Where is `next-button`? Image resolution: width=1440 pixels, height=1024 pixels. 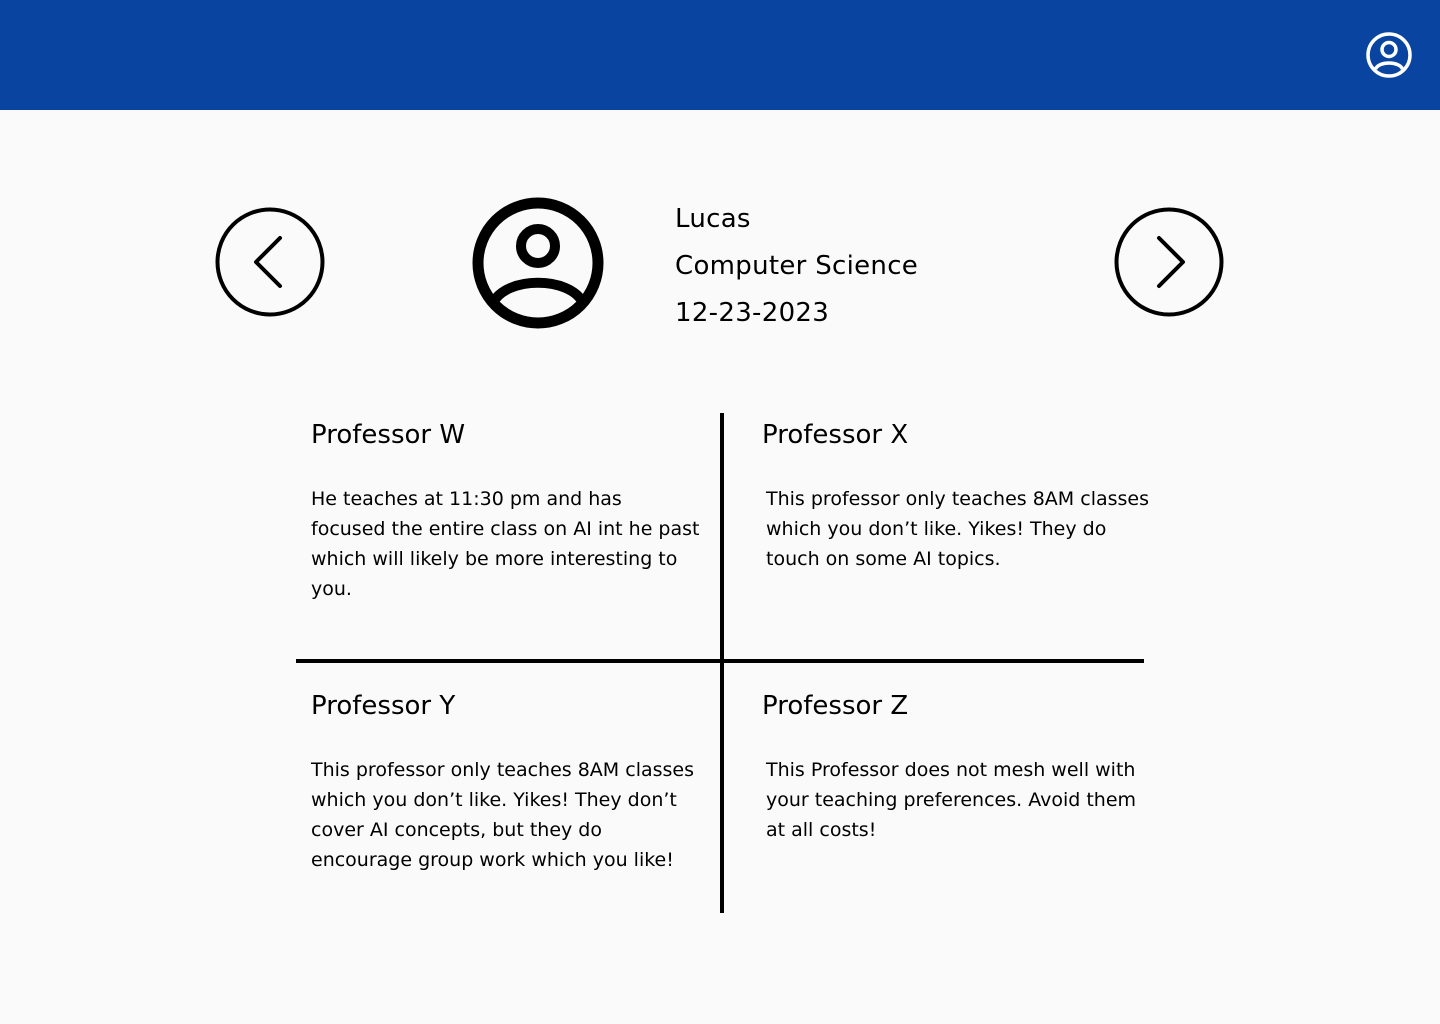 next-button is located at coordinates (1169, 262).